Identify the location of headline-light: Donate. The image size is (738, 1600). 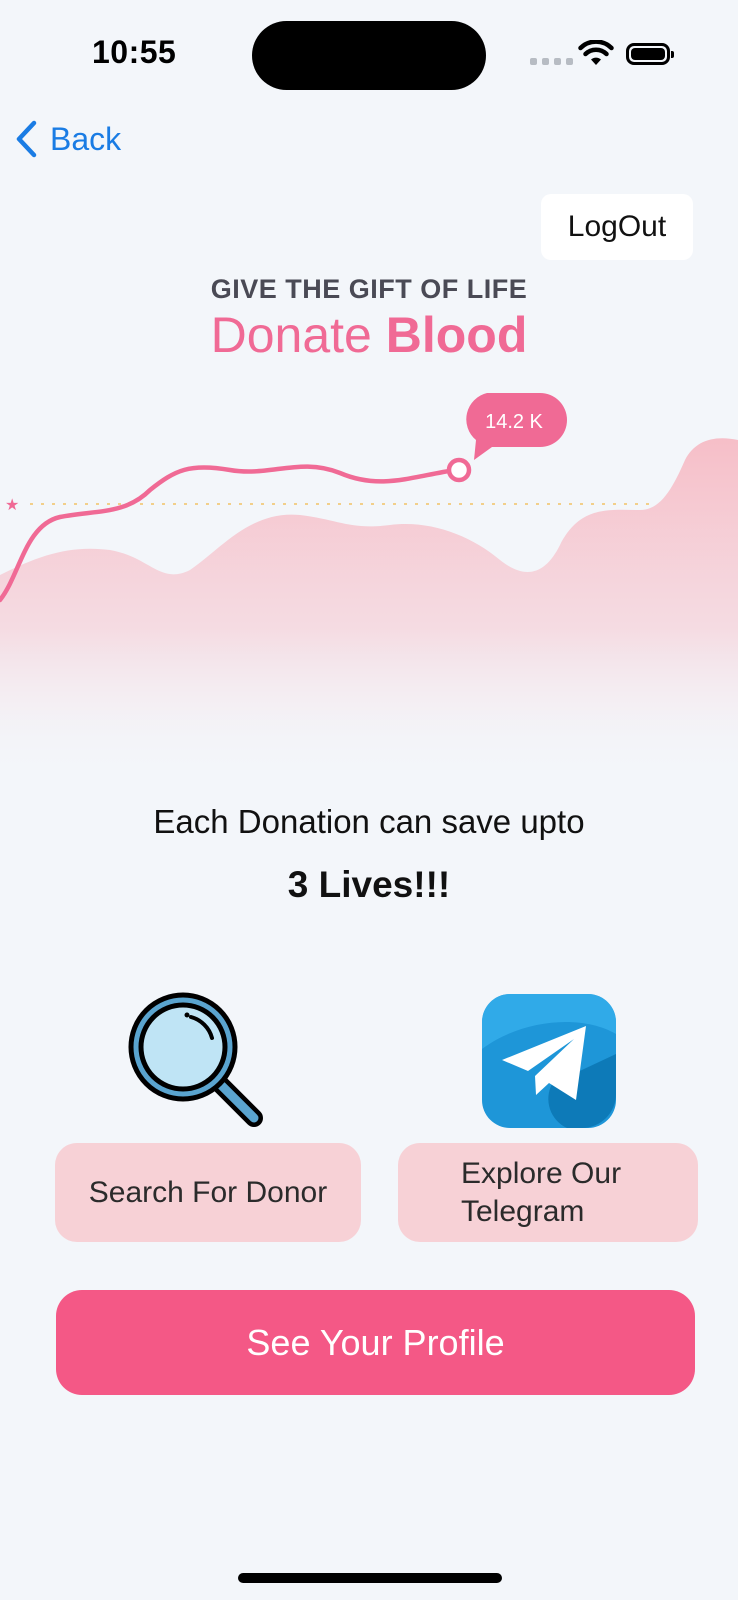
(291, 335).